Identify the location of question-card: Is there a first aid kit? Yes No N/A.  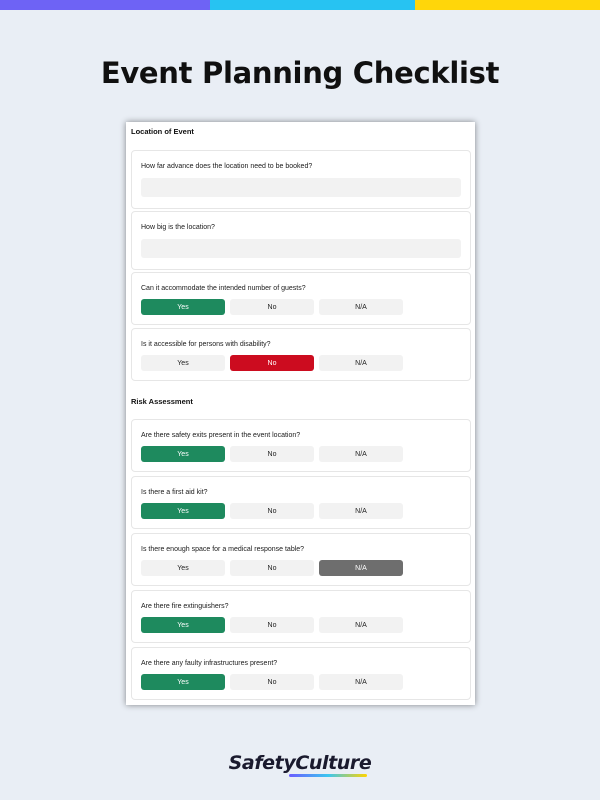
(301, 502).